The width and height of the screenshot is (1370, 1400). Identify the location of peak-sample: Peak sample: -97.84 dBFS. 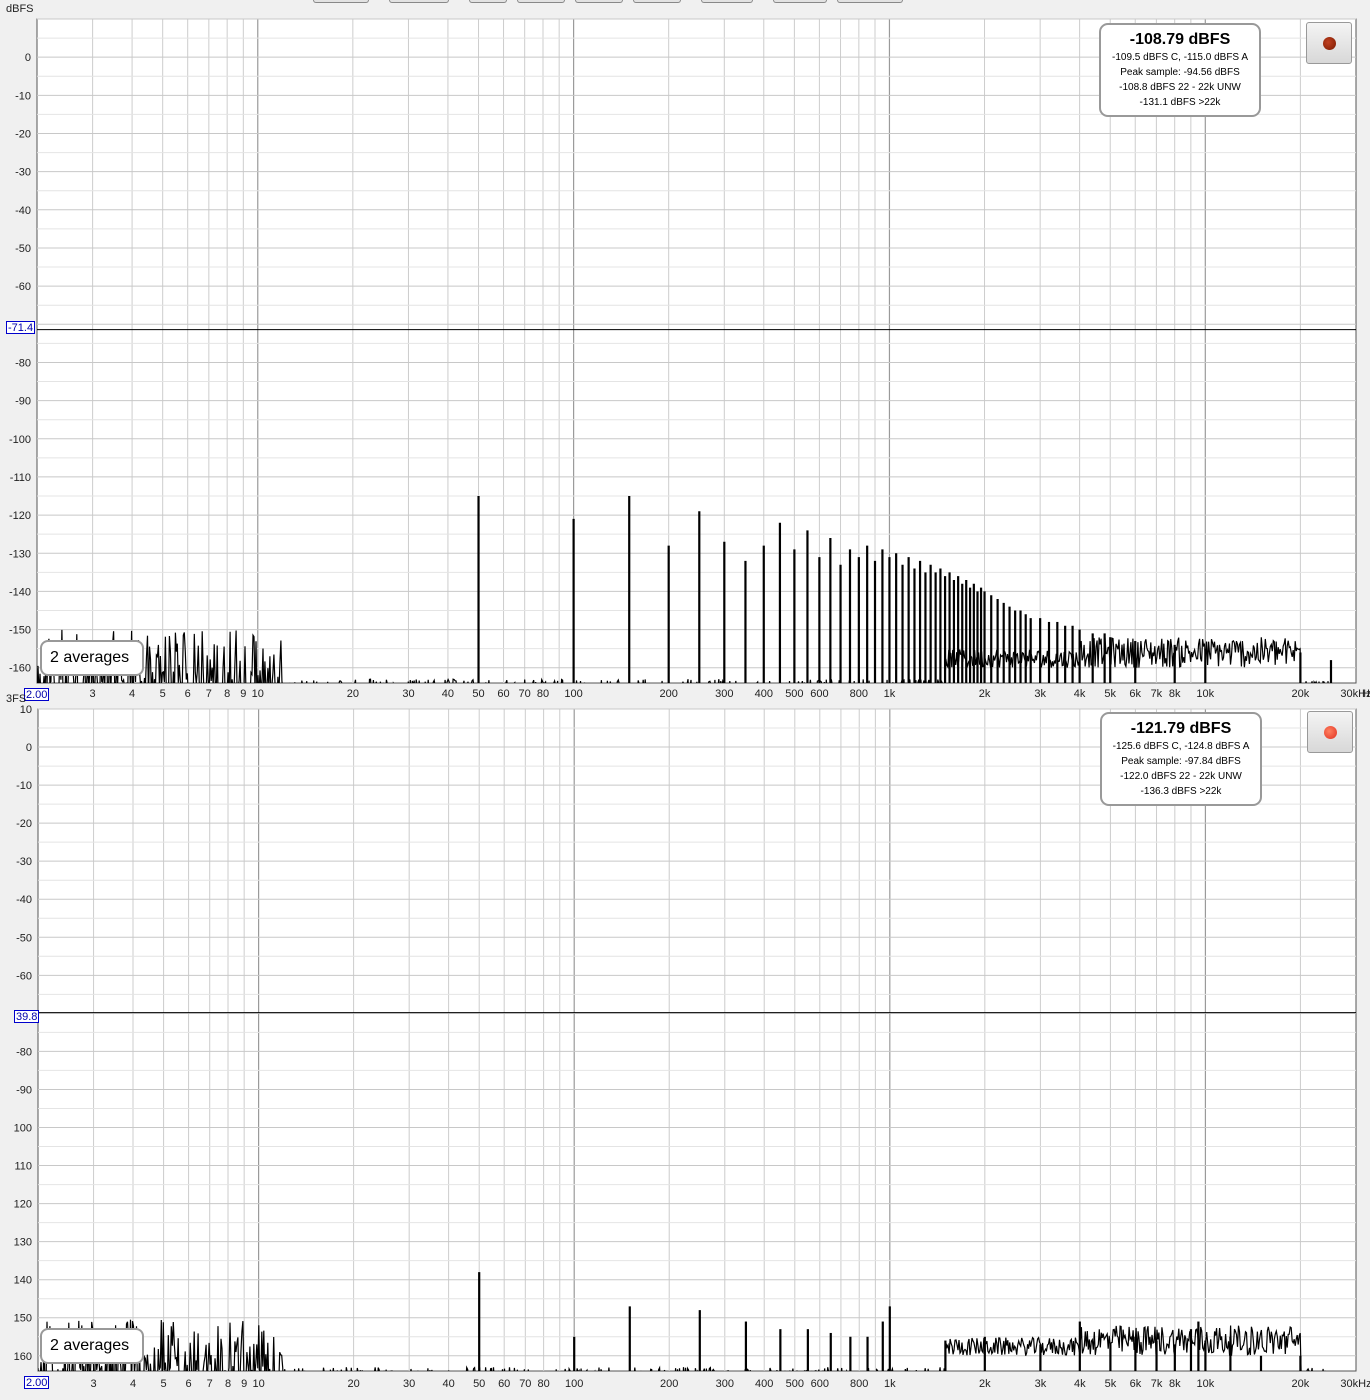
(1181, 761).